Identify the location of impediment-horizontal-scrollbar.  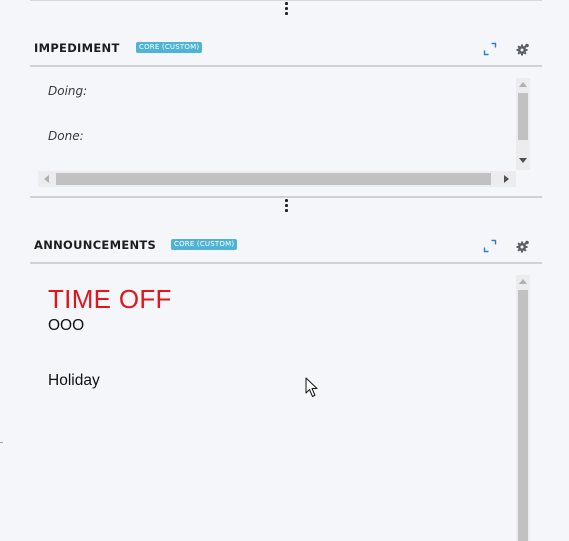
(277, 179).